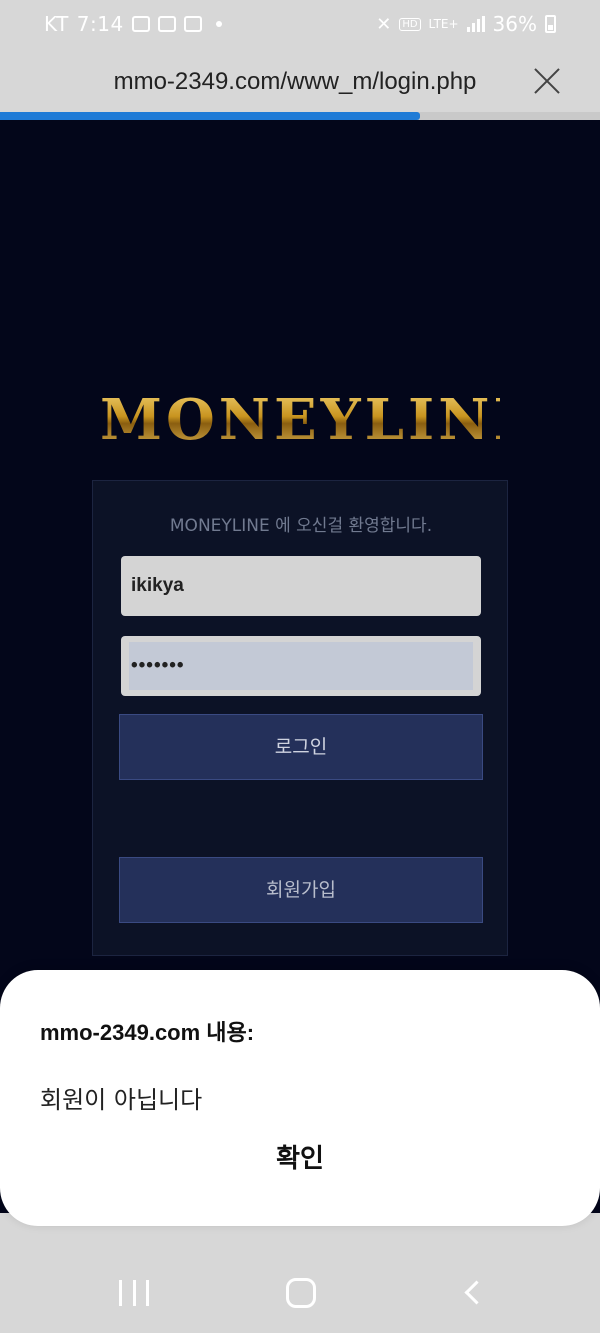  I want to click on mute-icon: ✕, so click(384, 24).